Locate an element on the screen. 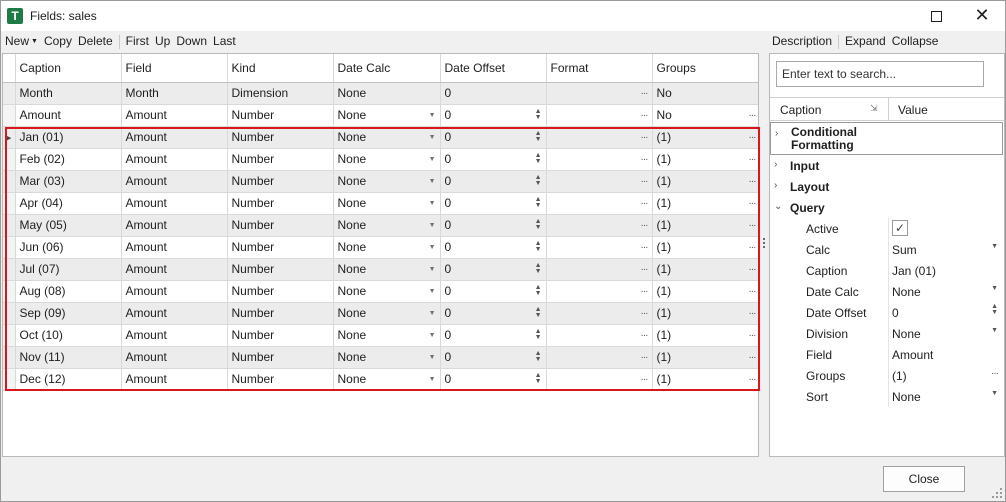 This screenshot has width=1006, height=502. cell-caption: Mar (03) is located at coordinates (68, 181).